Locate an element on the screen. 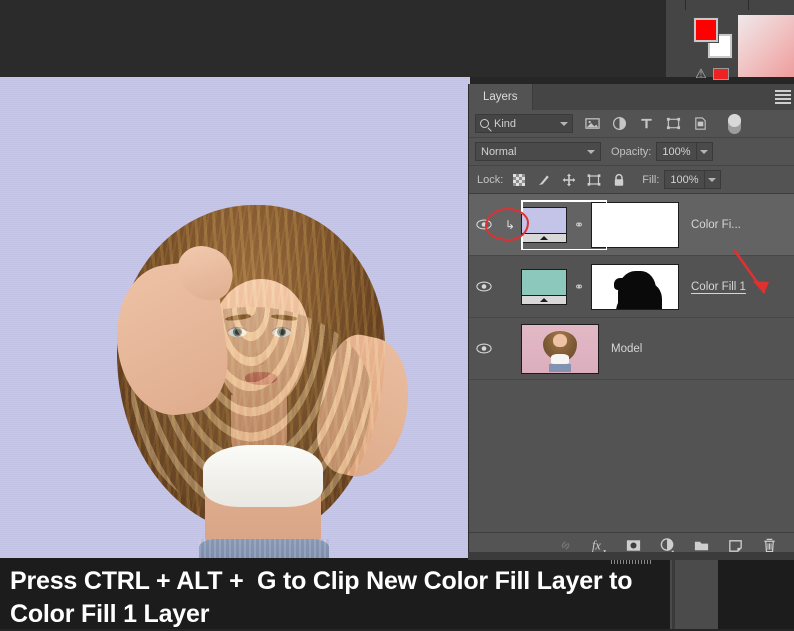 Image resolution: width=794 pixels, height=631 pixels. thumbnail-jeans is located at coordinates (560, 368).